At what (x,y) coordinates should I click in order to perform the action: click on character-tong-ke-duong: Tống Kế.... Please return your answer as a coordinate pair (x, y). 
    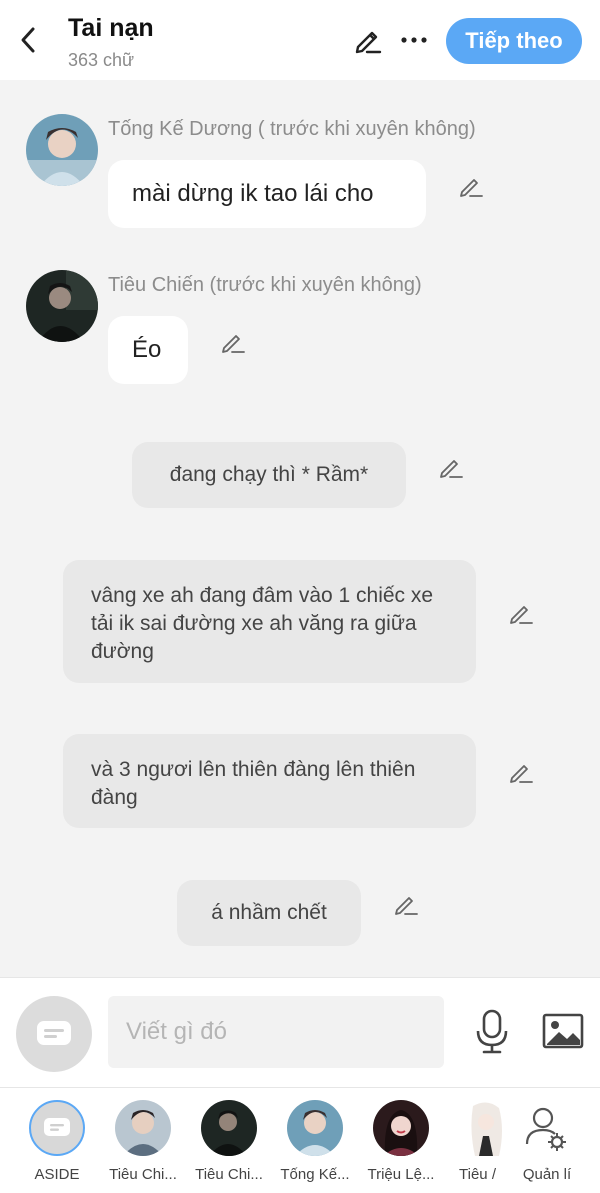
    Looking at the image, I should click on (315, 1145).